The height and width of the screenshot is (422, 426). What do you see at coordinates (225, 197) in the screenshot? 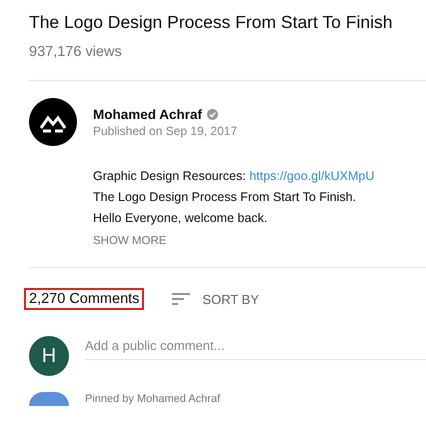
I see `description-line: The Logo Design Process From Start To Finish.` at bounding box center [225, 197].